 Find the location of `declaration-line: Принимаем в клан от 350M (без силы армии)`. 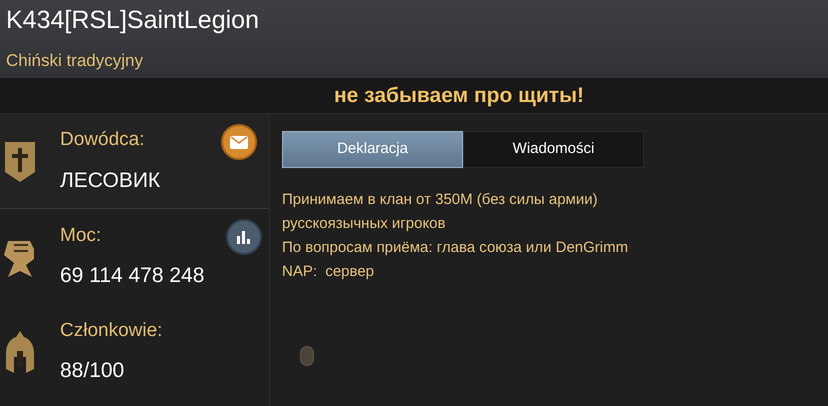

declaration-line: Принимаем в клан от 350M (без силы армии) is located at coordinates (440, 200).